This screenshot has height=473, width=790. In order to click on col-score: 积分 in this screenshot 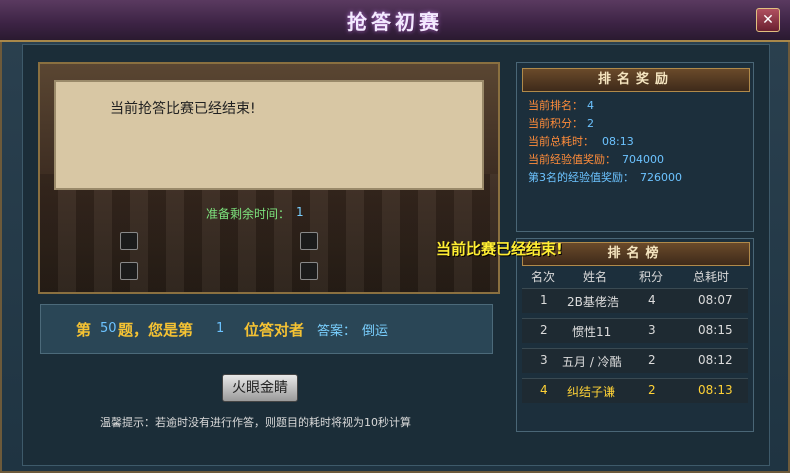, I will do `click(651, 277)`.